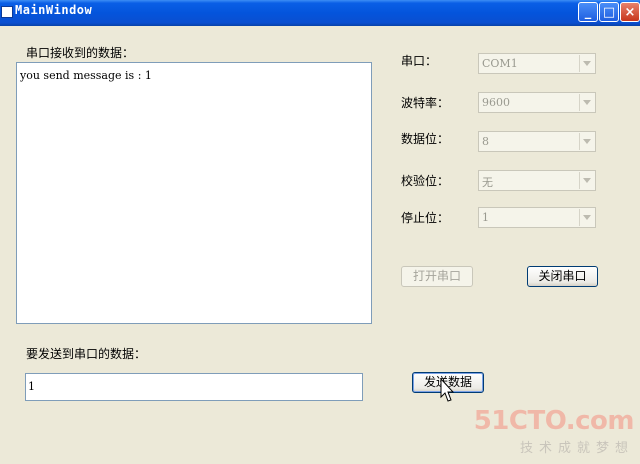 The image size is (640, 464). I want to click on baud-combo: 9600, so click(537, 102).